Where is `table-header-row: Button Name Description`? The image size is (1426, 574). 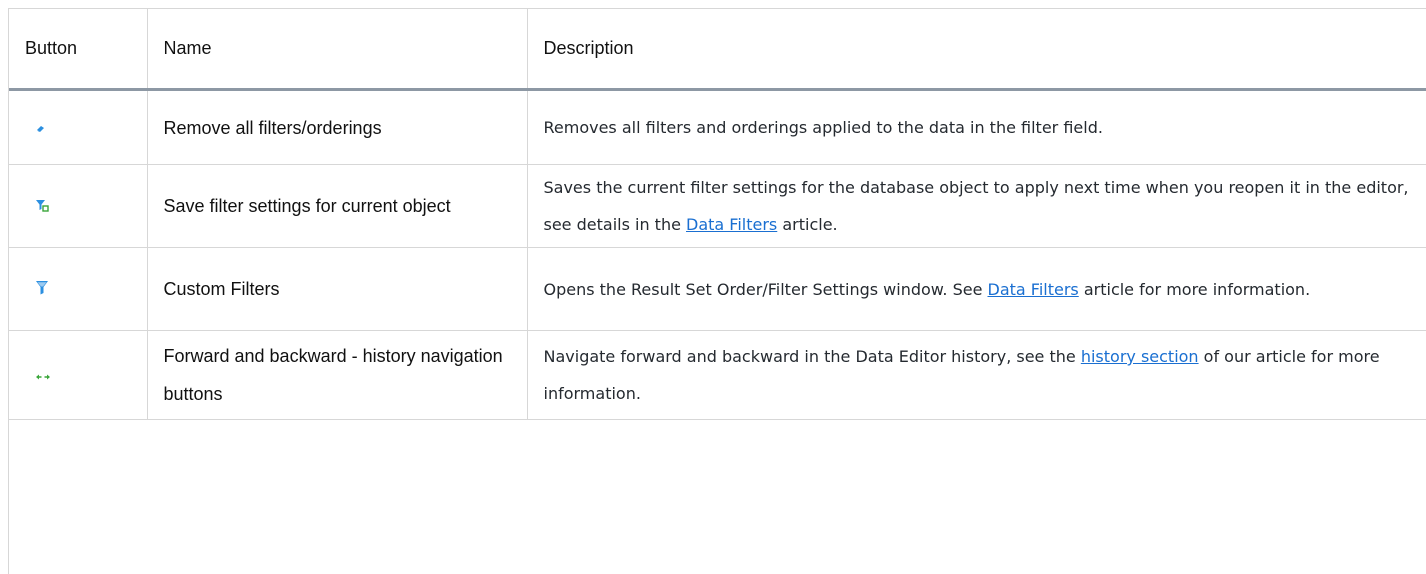
table-header-row: Button Name Description is located at coordinates (717, 50).